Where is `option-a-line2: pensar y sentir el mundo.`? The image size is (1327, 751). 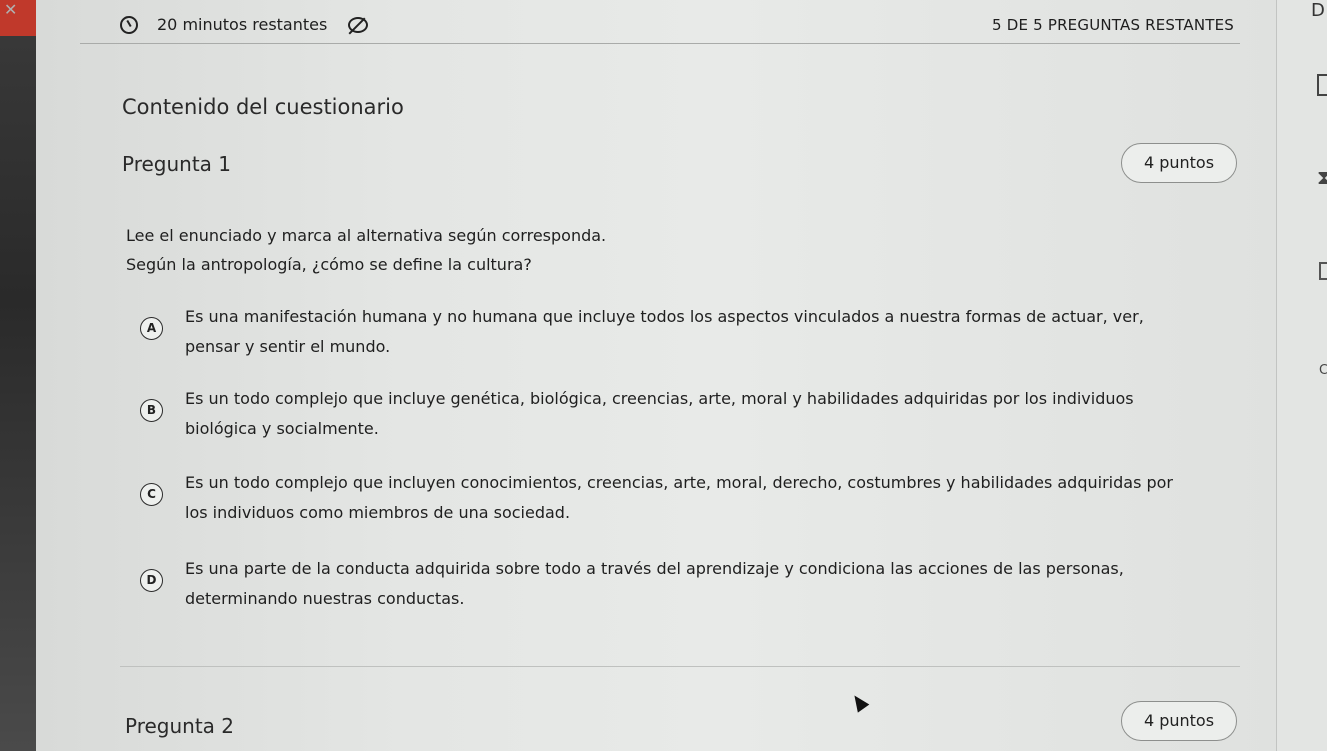 option-a-line2: pensar y sentir el mundo. is located at coordinates (288, 346).